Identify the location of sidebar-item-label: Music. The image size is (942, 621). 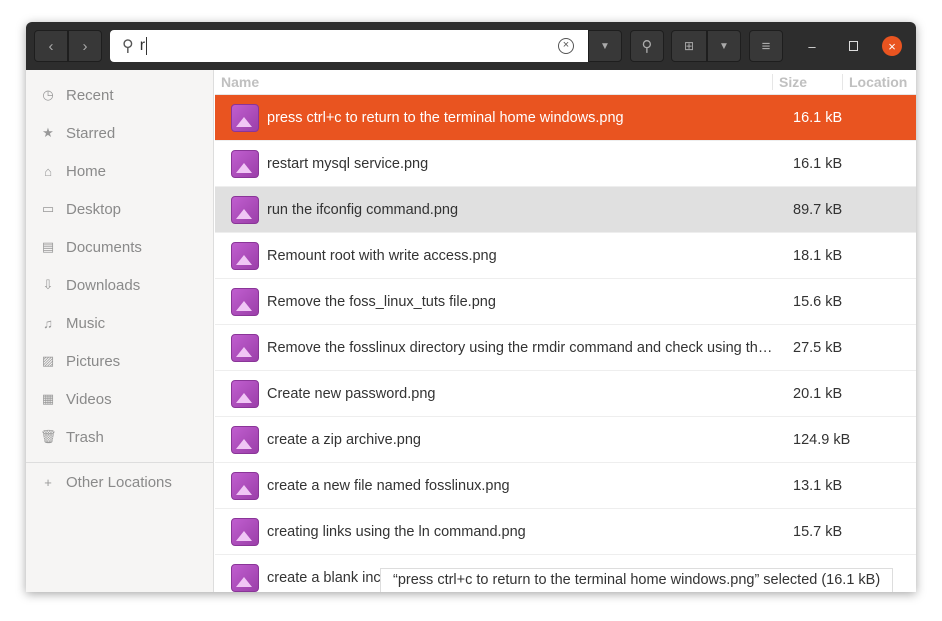
(86, 323).